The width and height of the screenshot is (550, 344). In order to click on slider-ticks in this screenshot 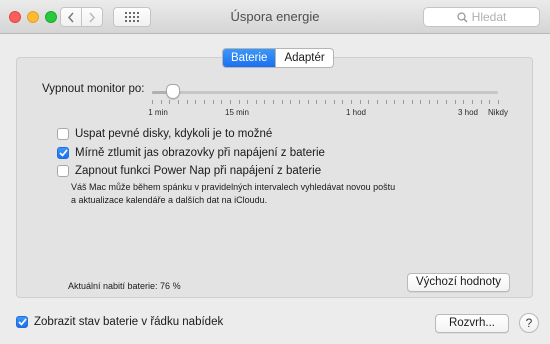, I will do `click(275, 102)`.